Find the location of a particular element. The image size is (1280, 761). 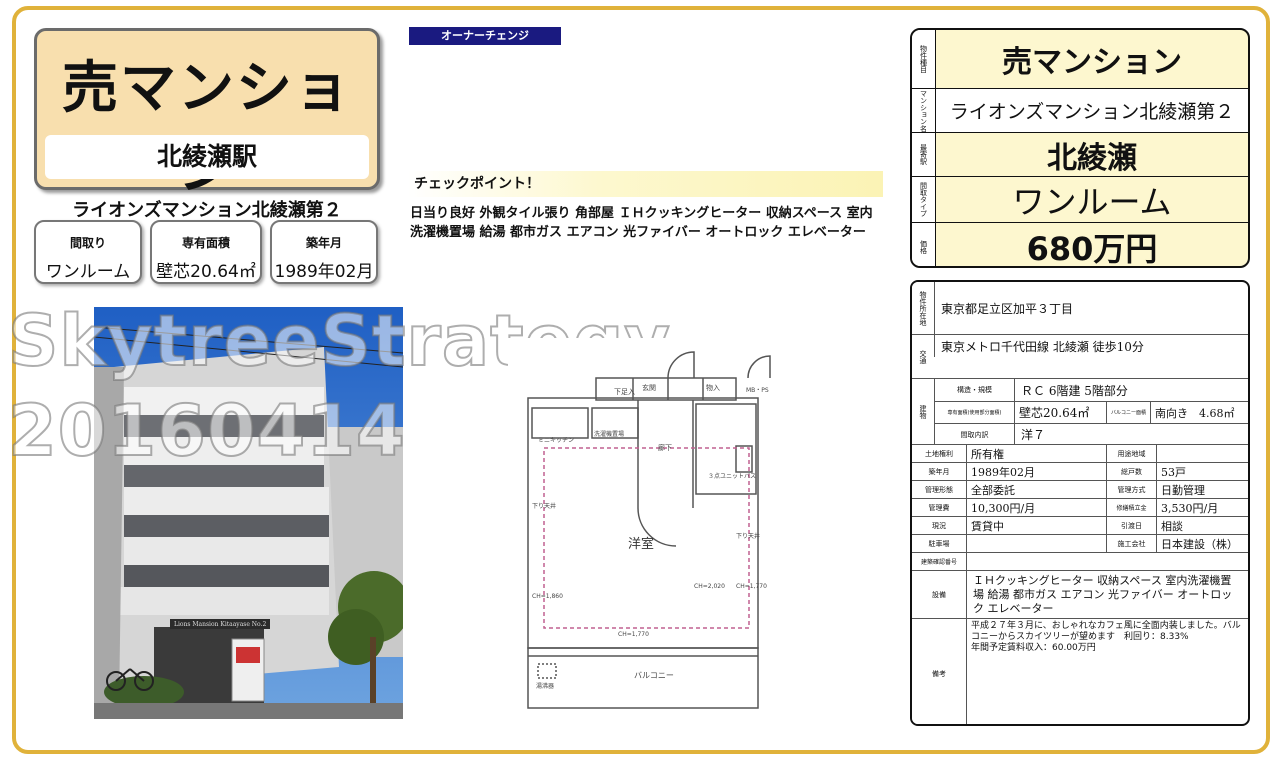

detail-row-mgmt: 管理形態 全部委託 管理方式 日勤管理 is located at coordinates (1080, 489).